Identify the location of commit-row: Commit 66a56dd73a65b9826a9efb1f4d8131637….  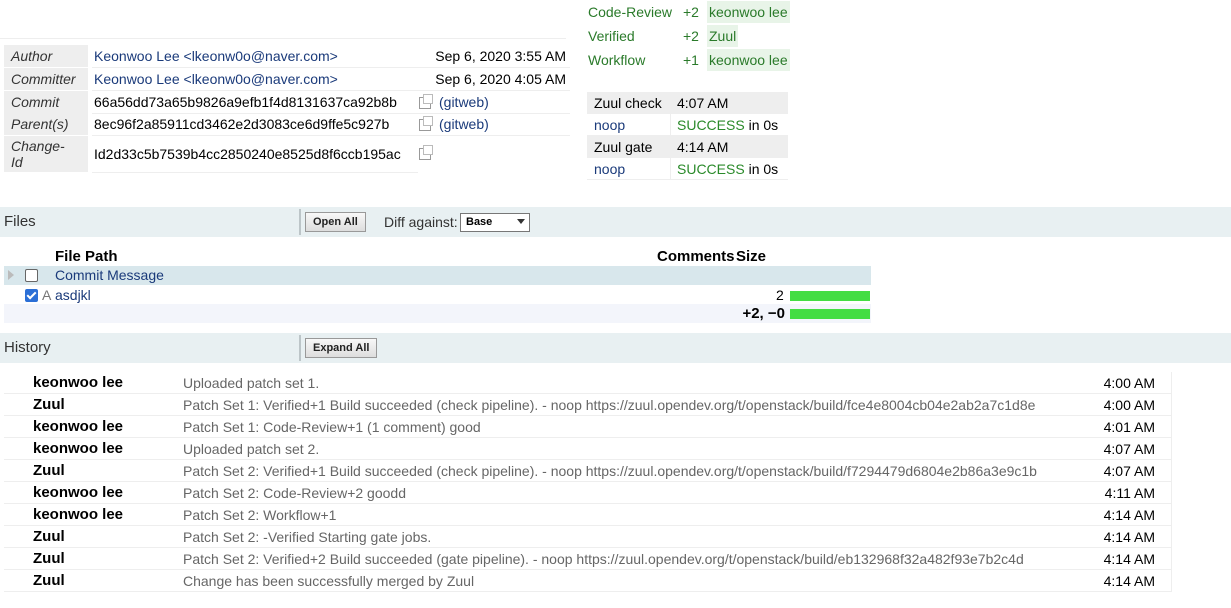
(287, 102).